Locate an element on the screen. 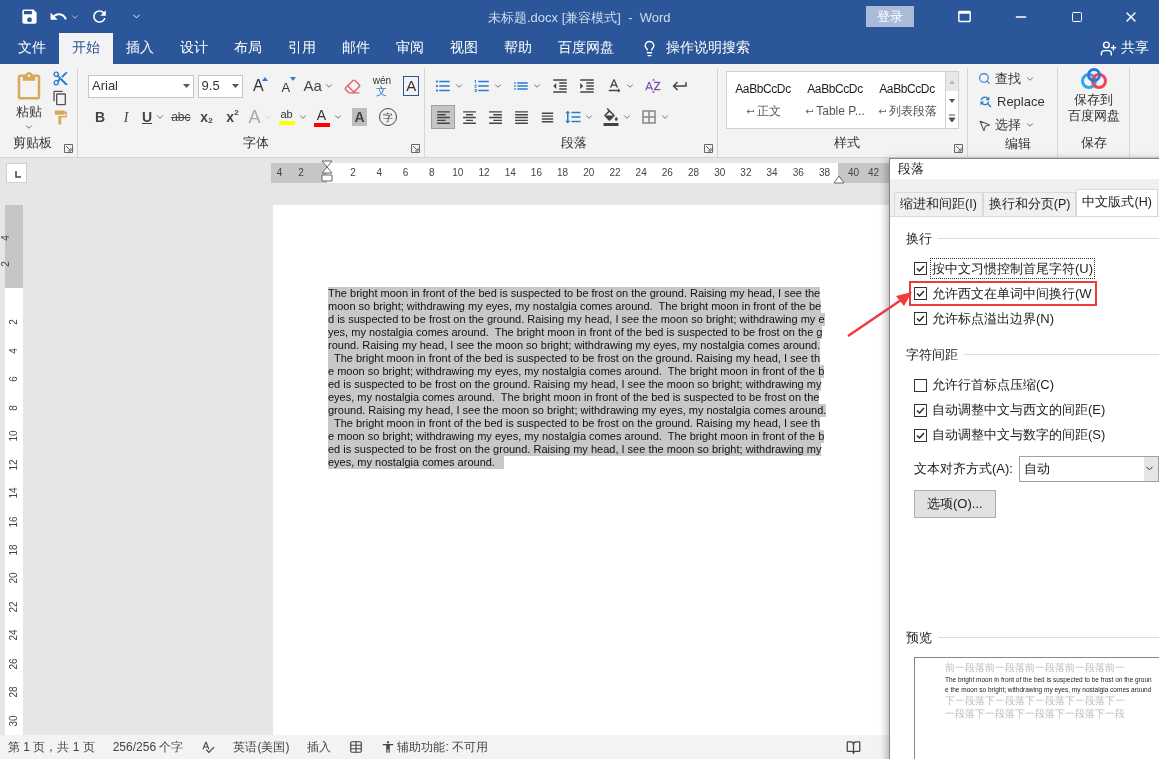 The width and height of the screenshot is (1159, 759). scissors-icon is located at coordinates (60, 78).